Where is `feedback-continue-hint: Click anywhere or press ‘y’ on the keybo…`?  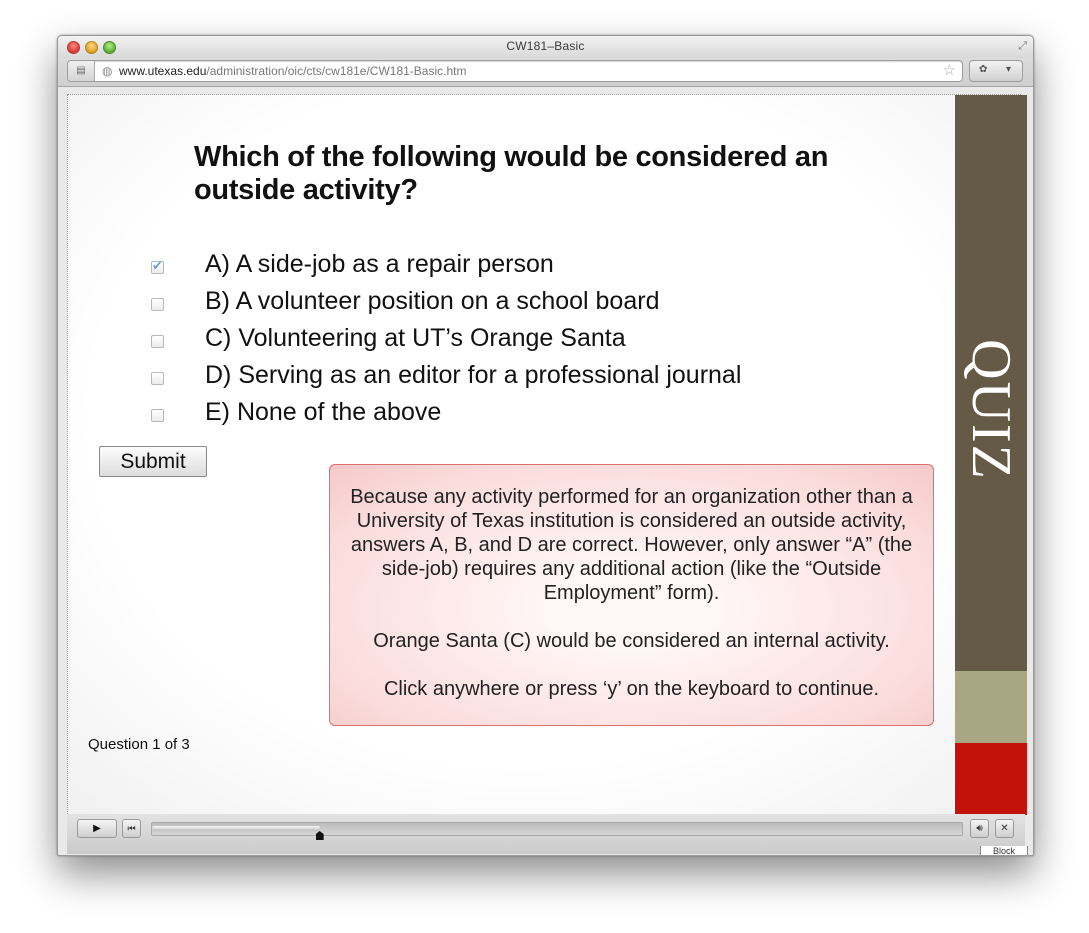
feedback-continue-hint: Click anywhere or press ‘y’ on the keybo… is located at coordinates (631, 689).